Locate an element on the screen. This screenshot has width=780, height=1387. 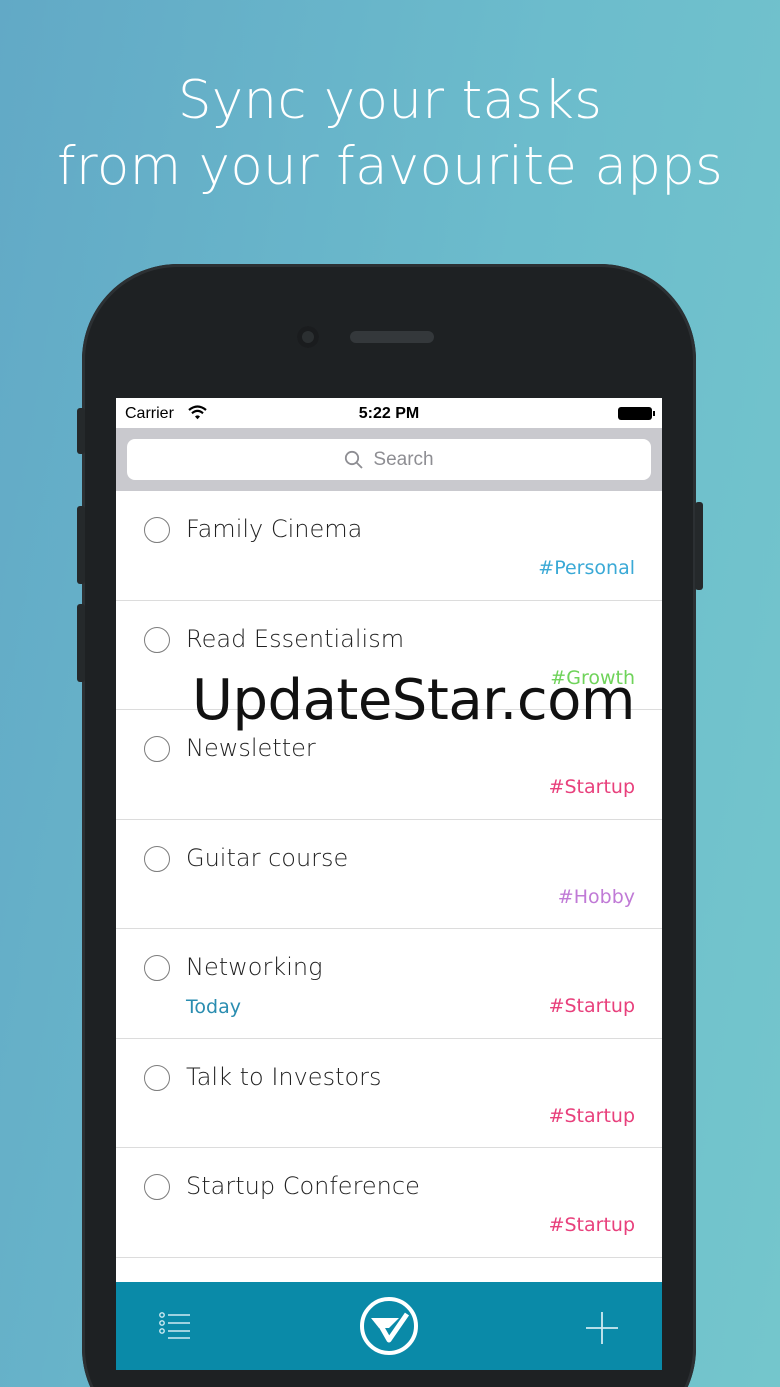
task-row: Networking Today #Startup is located at coordinates (389, 984).